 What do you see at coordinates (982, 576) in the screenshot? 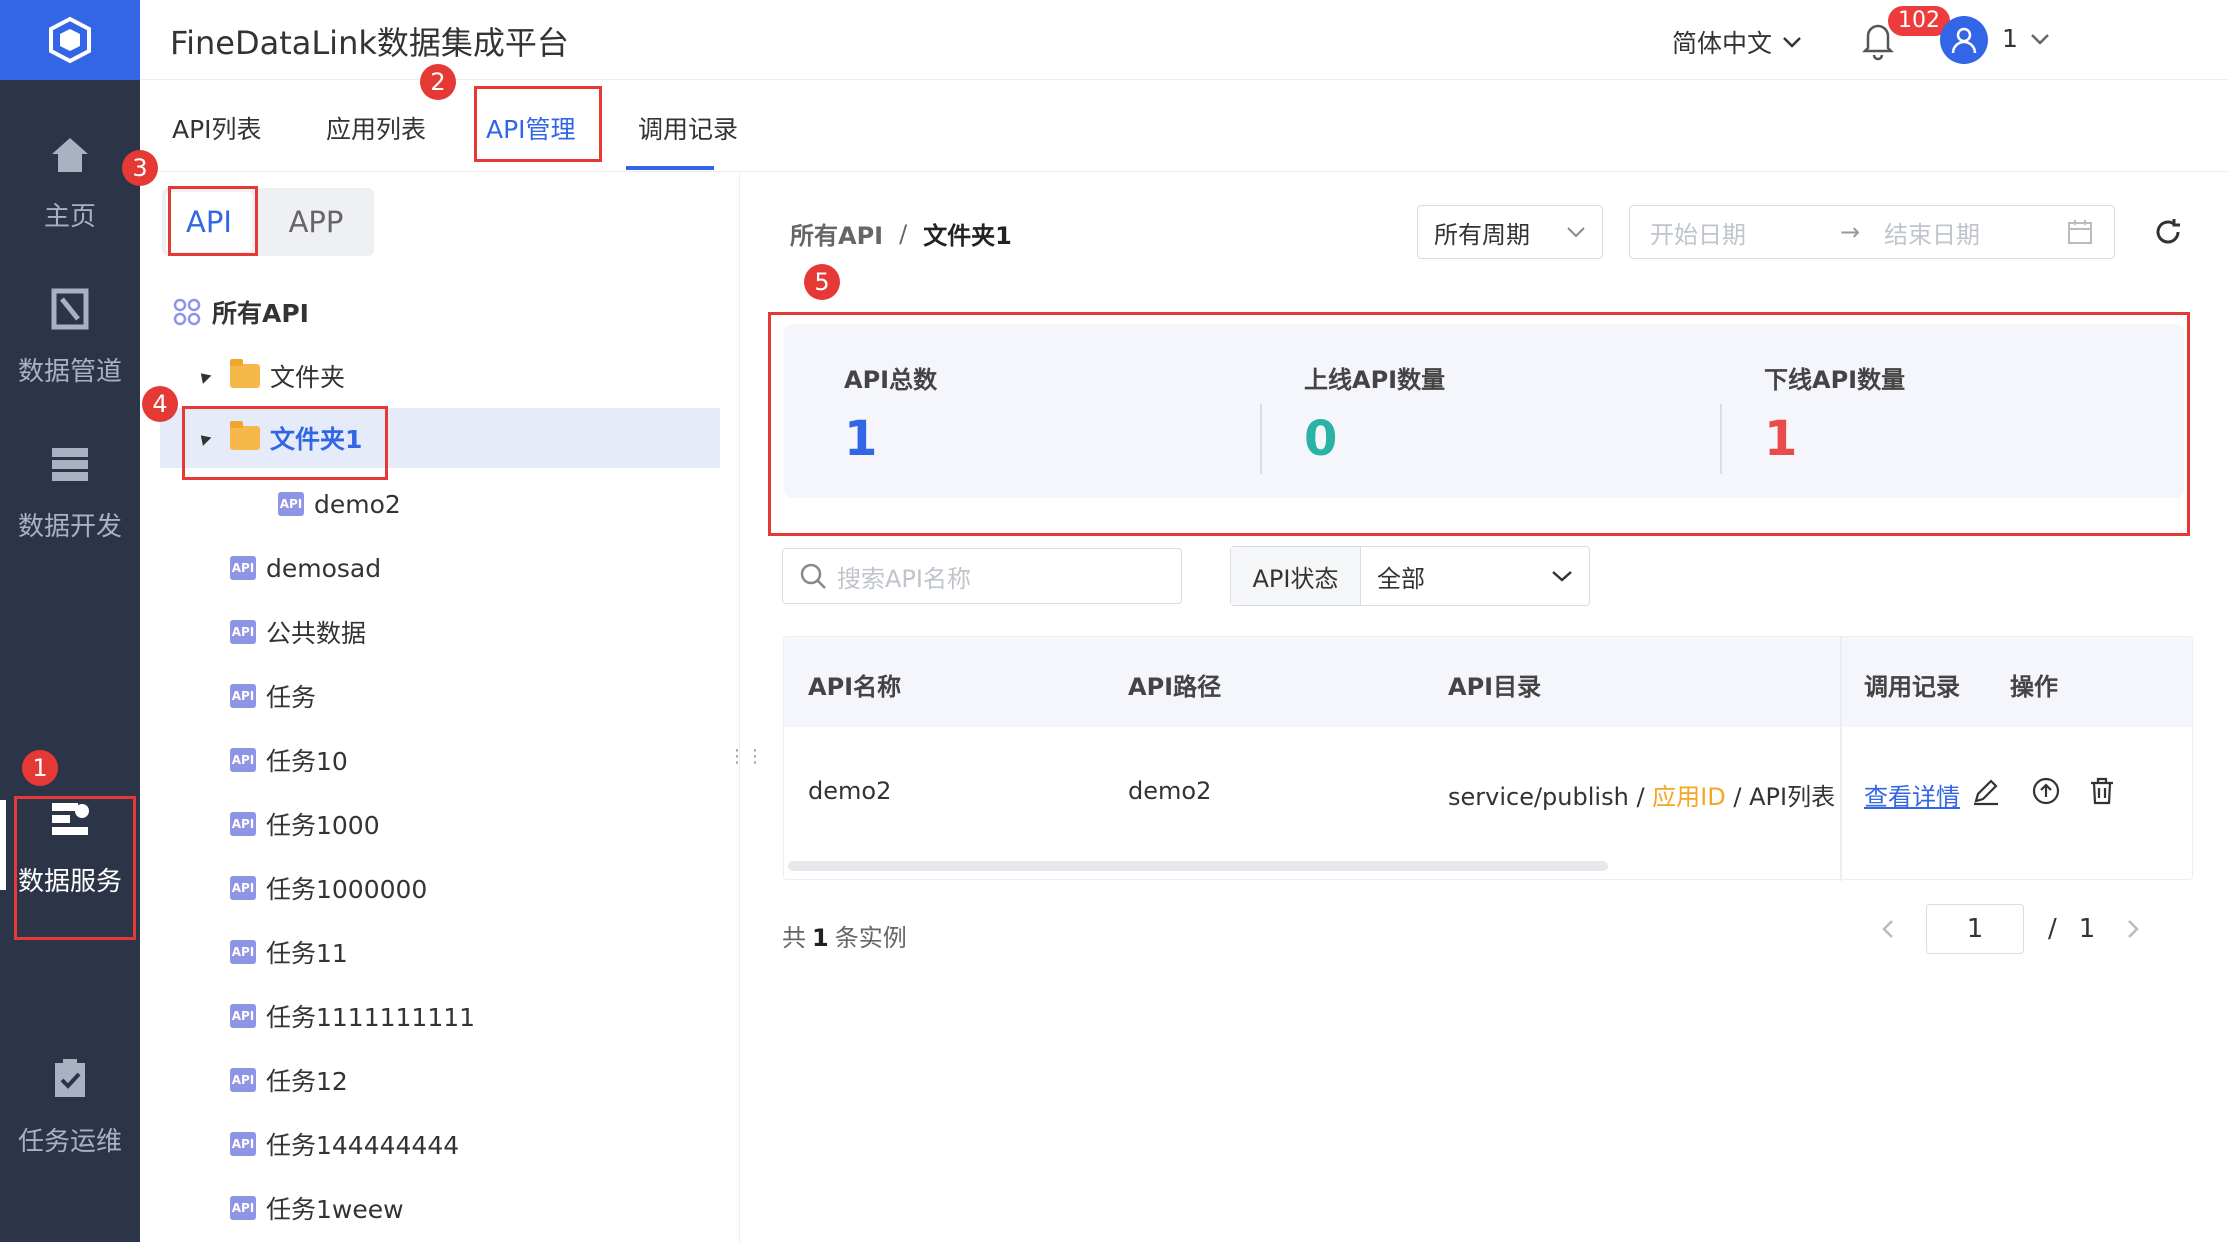
I see `search-input: 搜索API名称` at bounding box center [982, 576].